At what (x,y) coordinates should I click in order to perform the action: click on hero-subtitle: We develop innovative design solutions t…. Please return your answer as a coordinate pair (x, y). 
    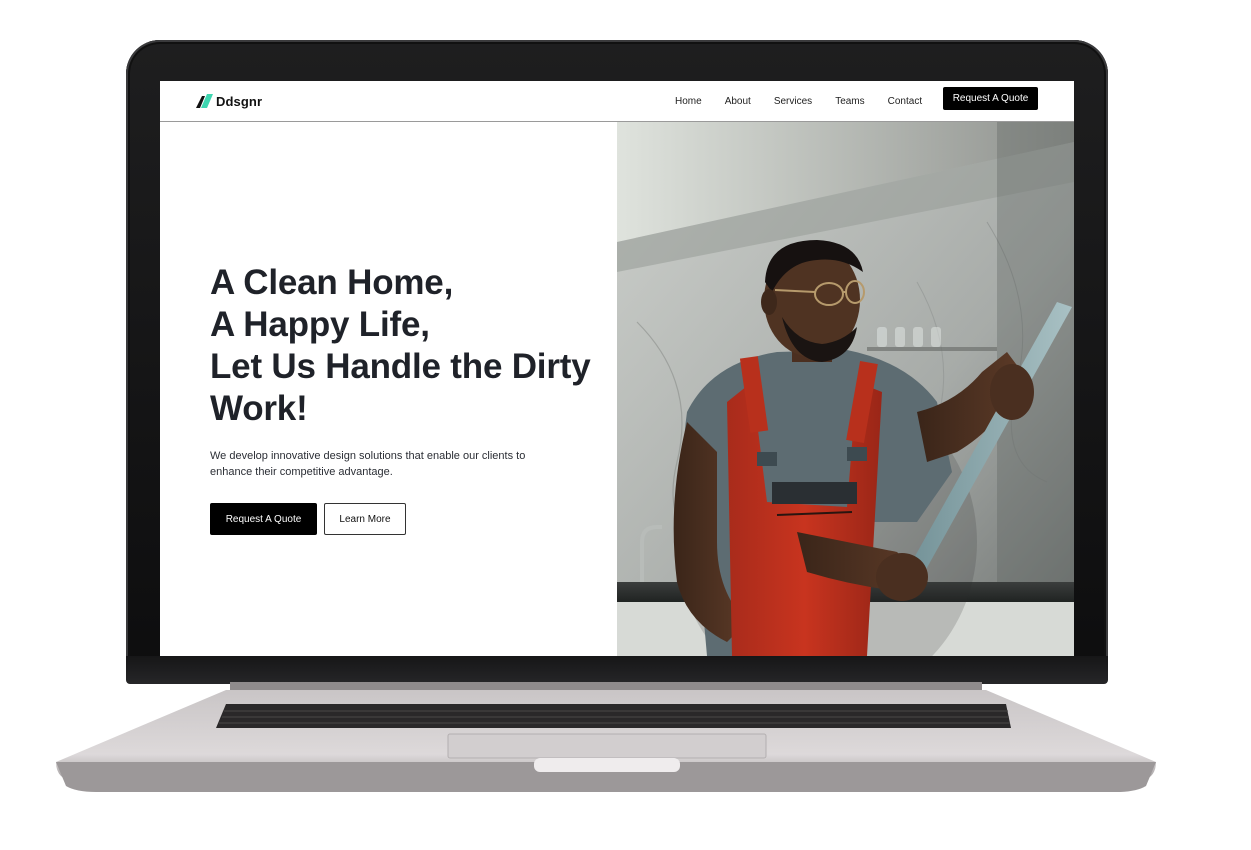
    Looking at the image, I should click on (368, 464).